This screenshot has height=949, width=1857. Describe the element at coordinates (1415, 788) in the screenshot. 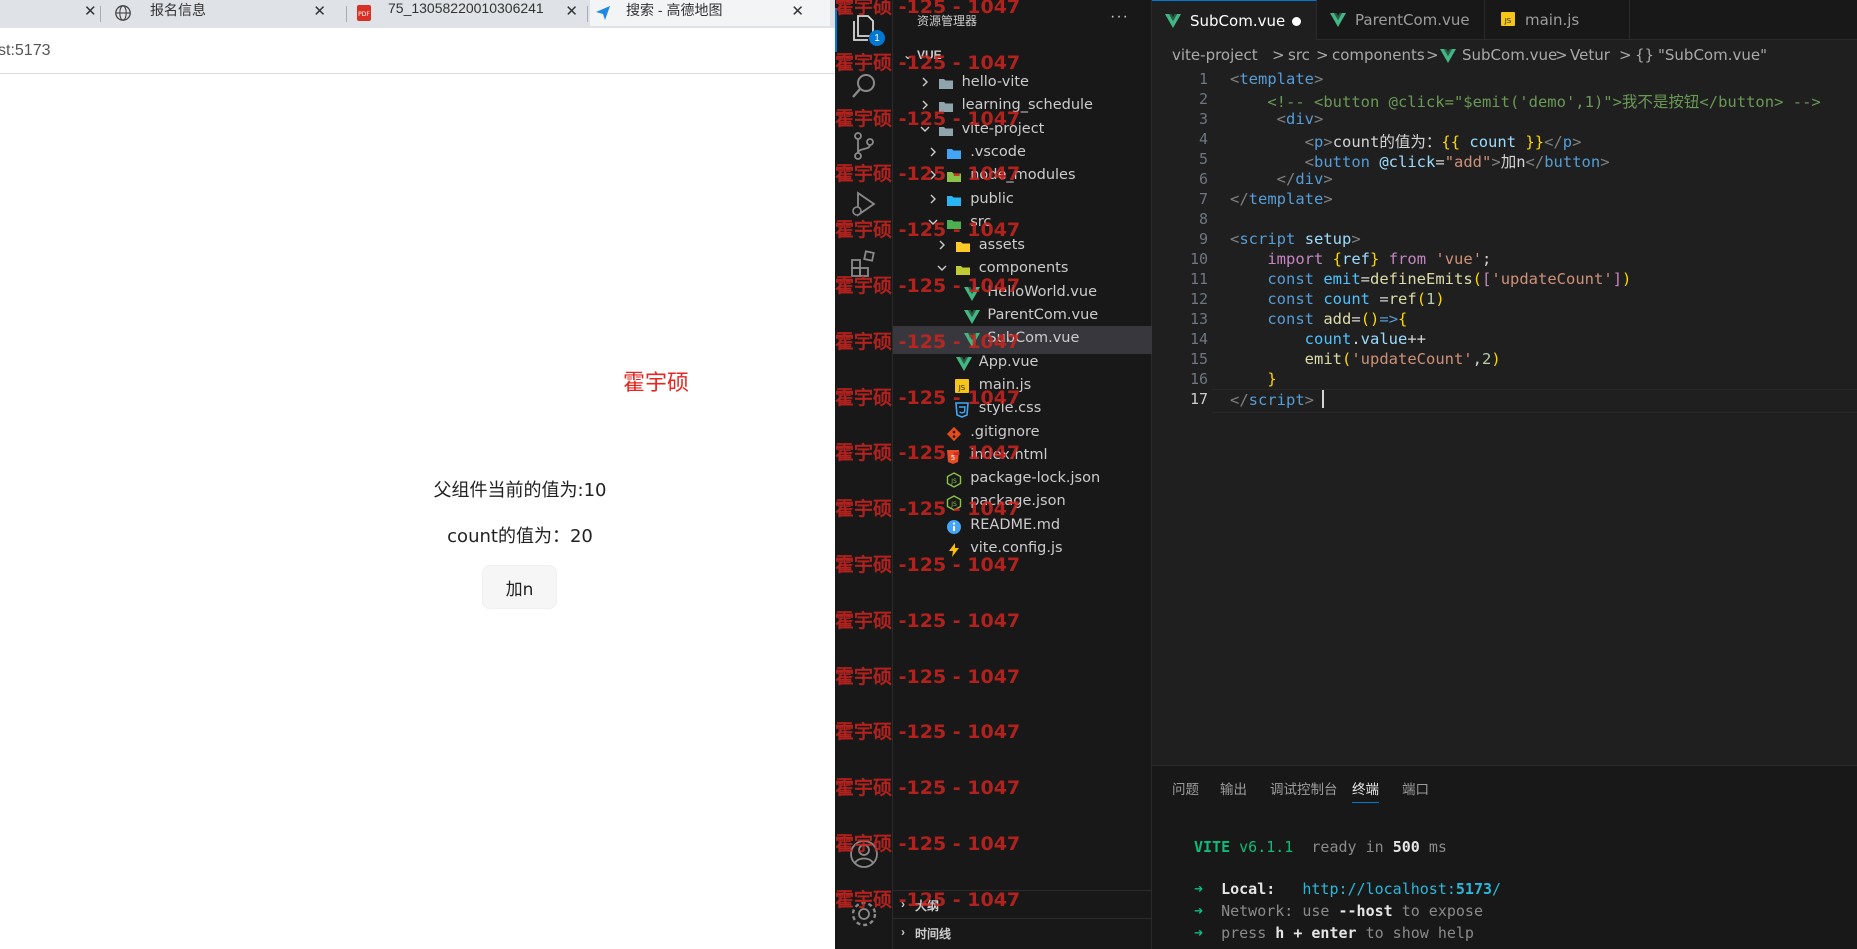

I see `panel-tab-ports: 端口` at that location.